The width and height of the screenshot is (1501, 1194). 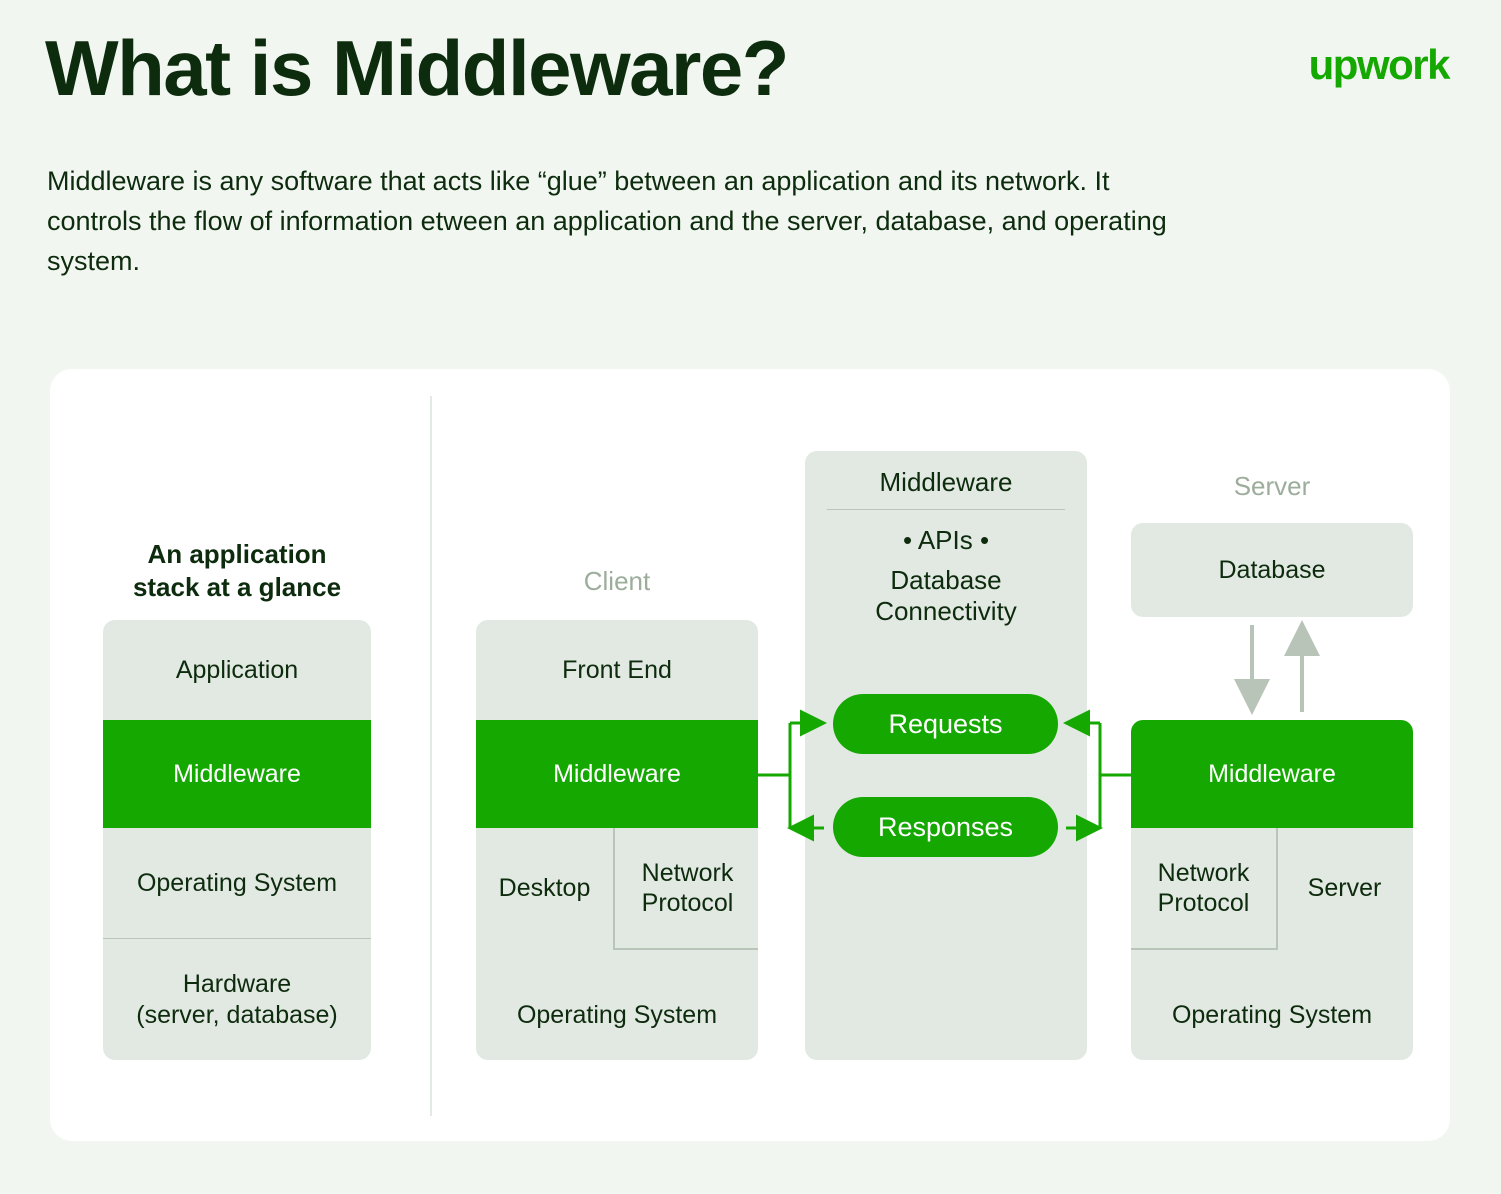 I want to click on server-column-heading: Server, so click(x=1272, y=486).